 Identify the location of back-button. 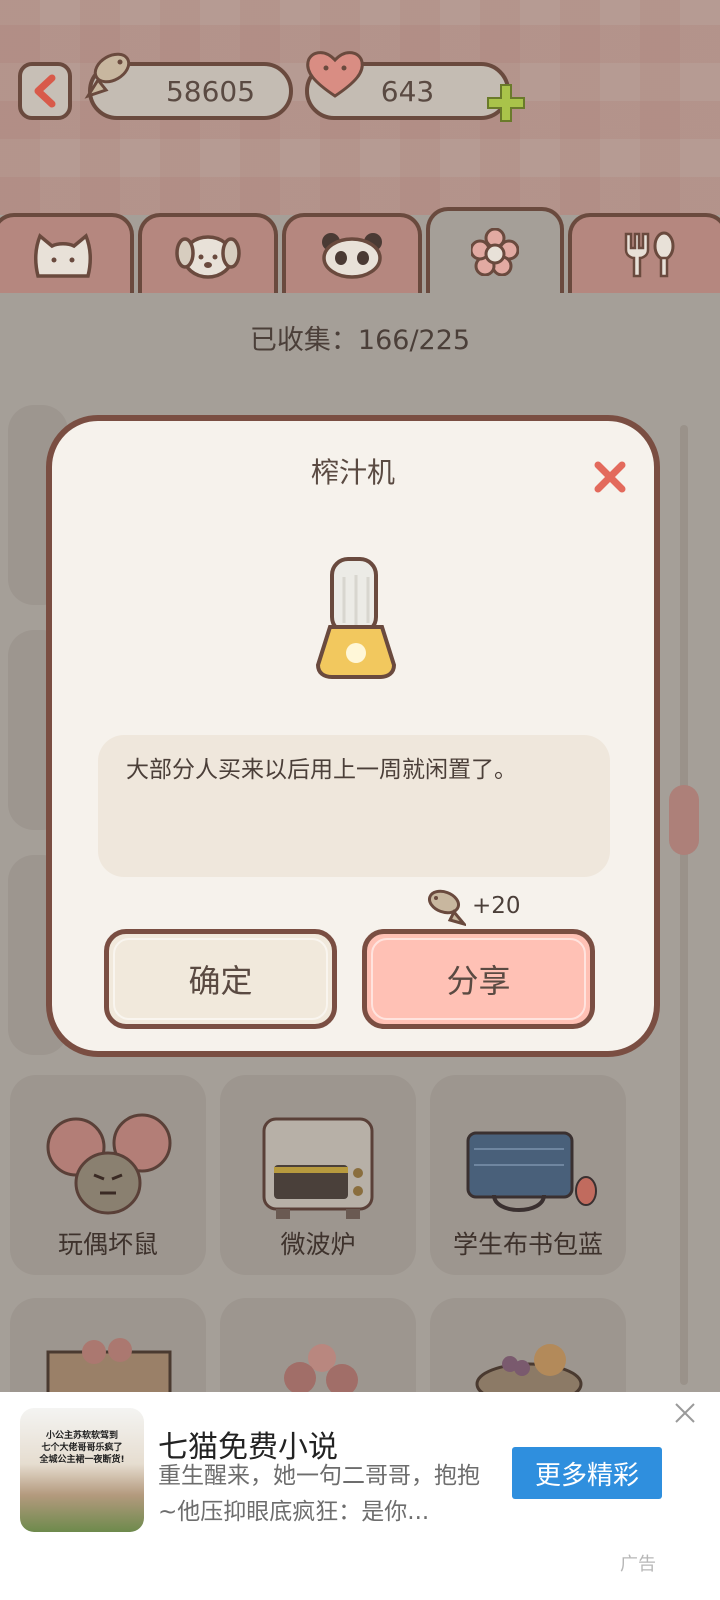
(45, 91).